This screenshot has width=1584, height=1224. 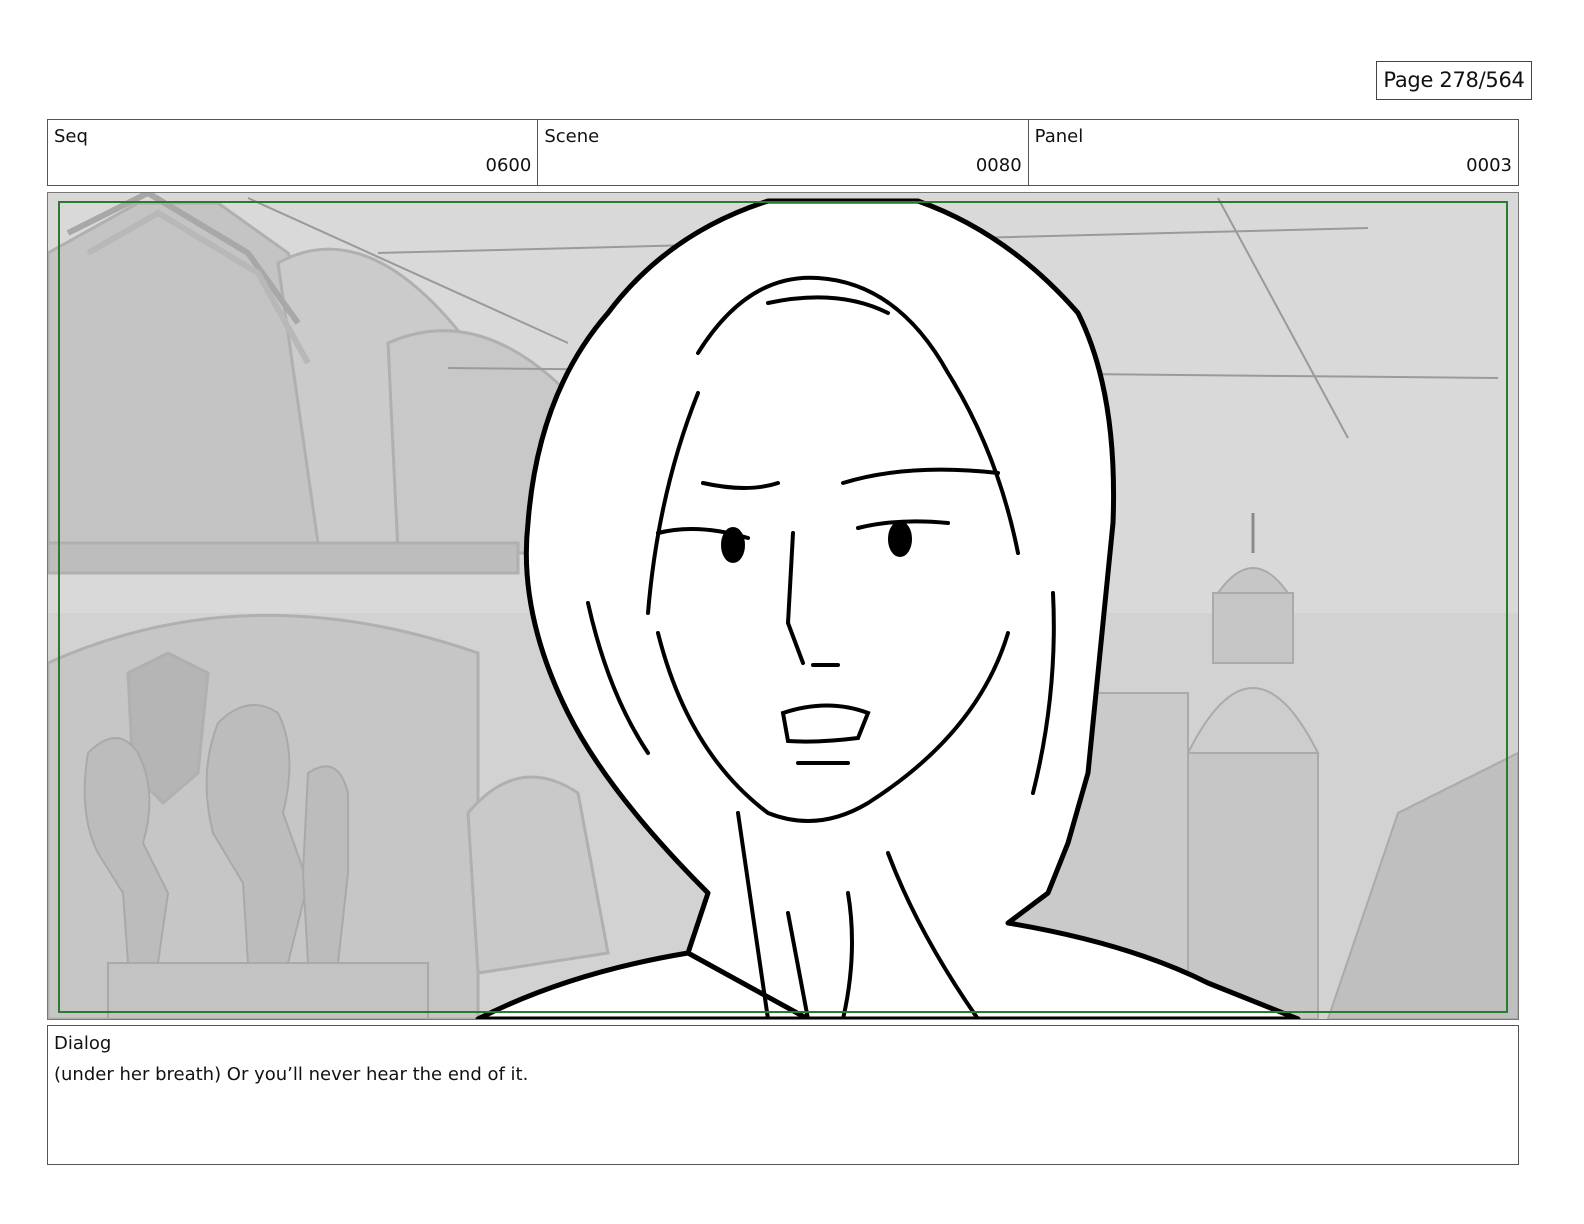 What do you see at coordinates (1273, 152) in the screenshot?
I see `panel-cell: Panel 0003` at bounding box center [1273, 152].